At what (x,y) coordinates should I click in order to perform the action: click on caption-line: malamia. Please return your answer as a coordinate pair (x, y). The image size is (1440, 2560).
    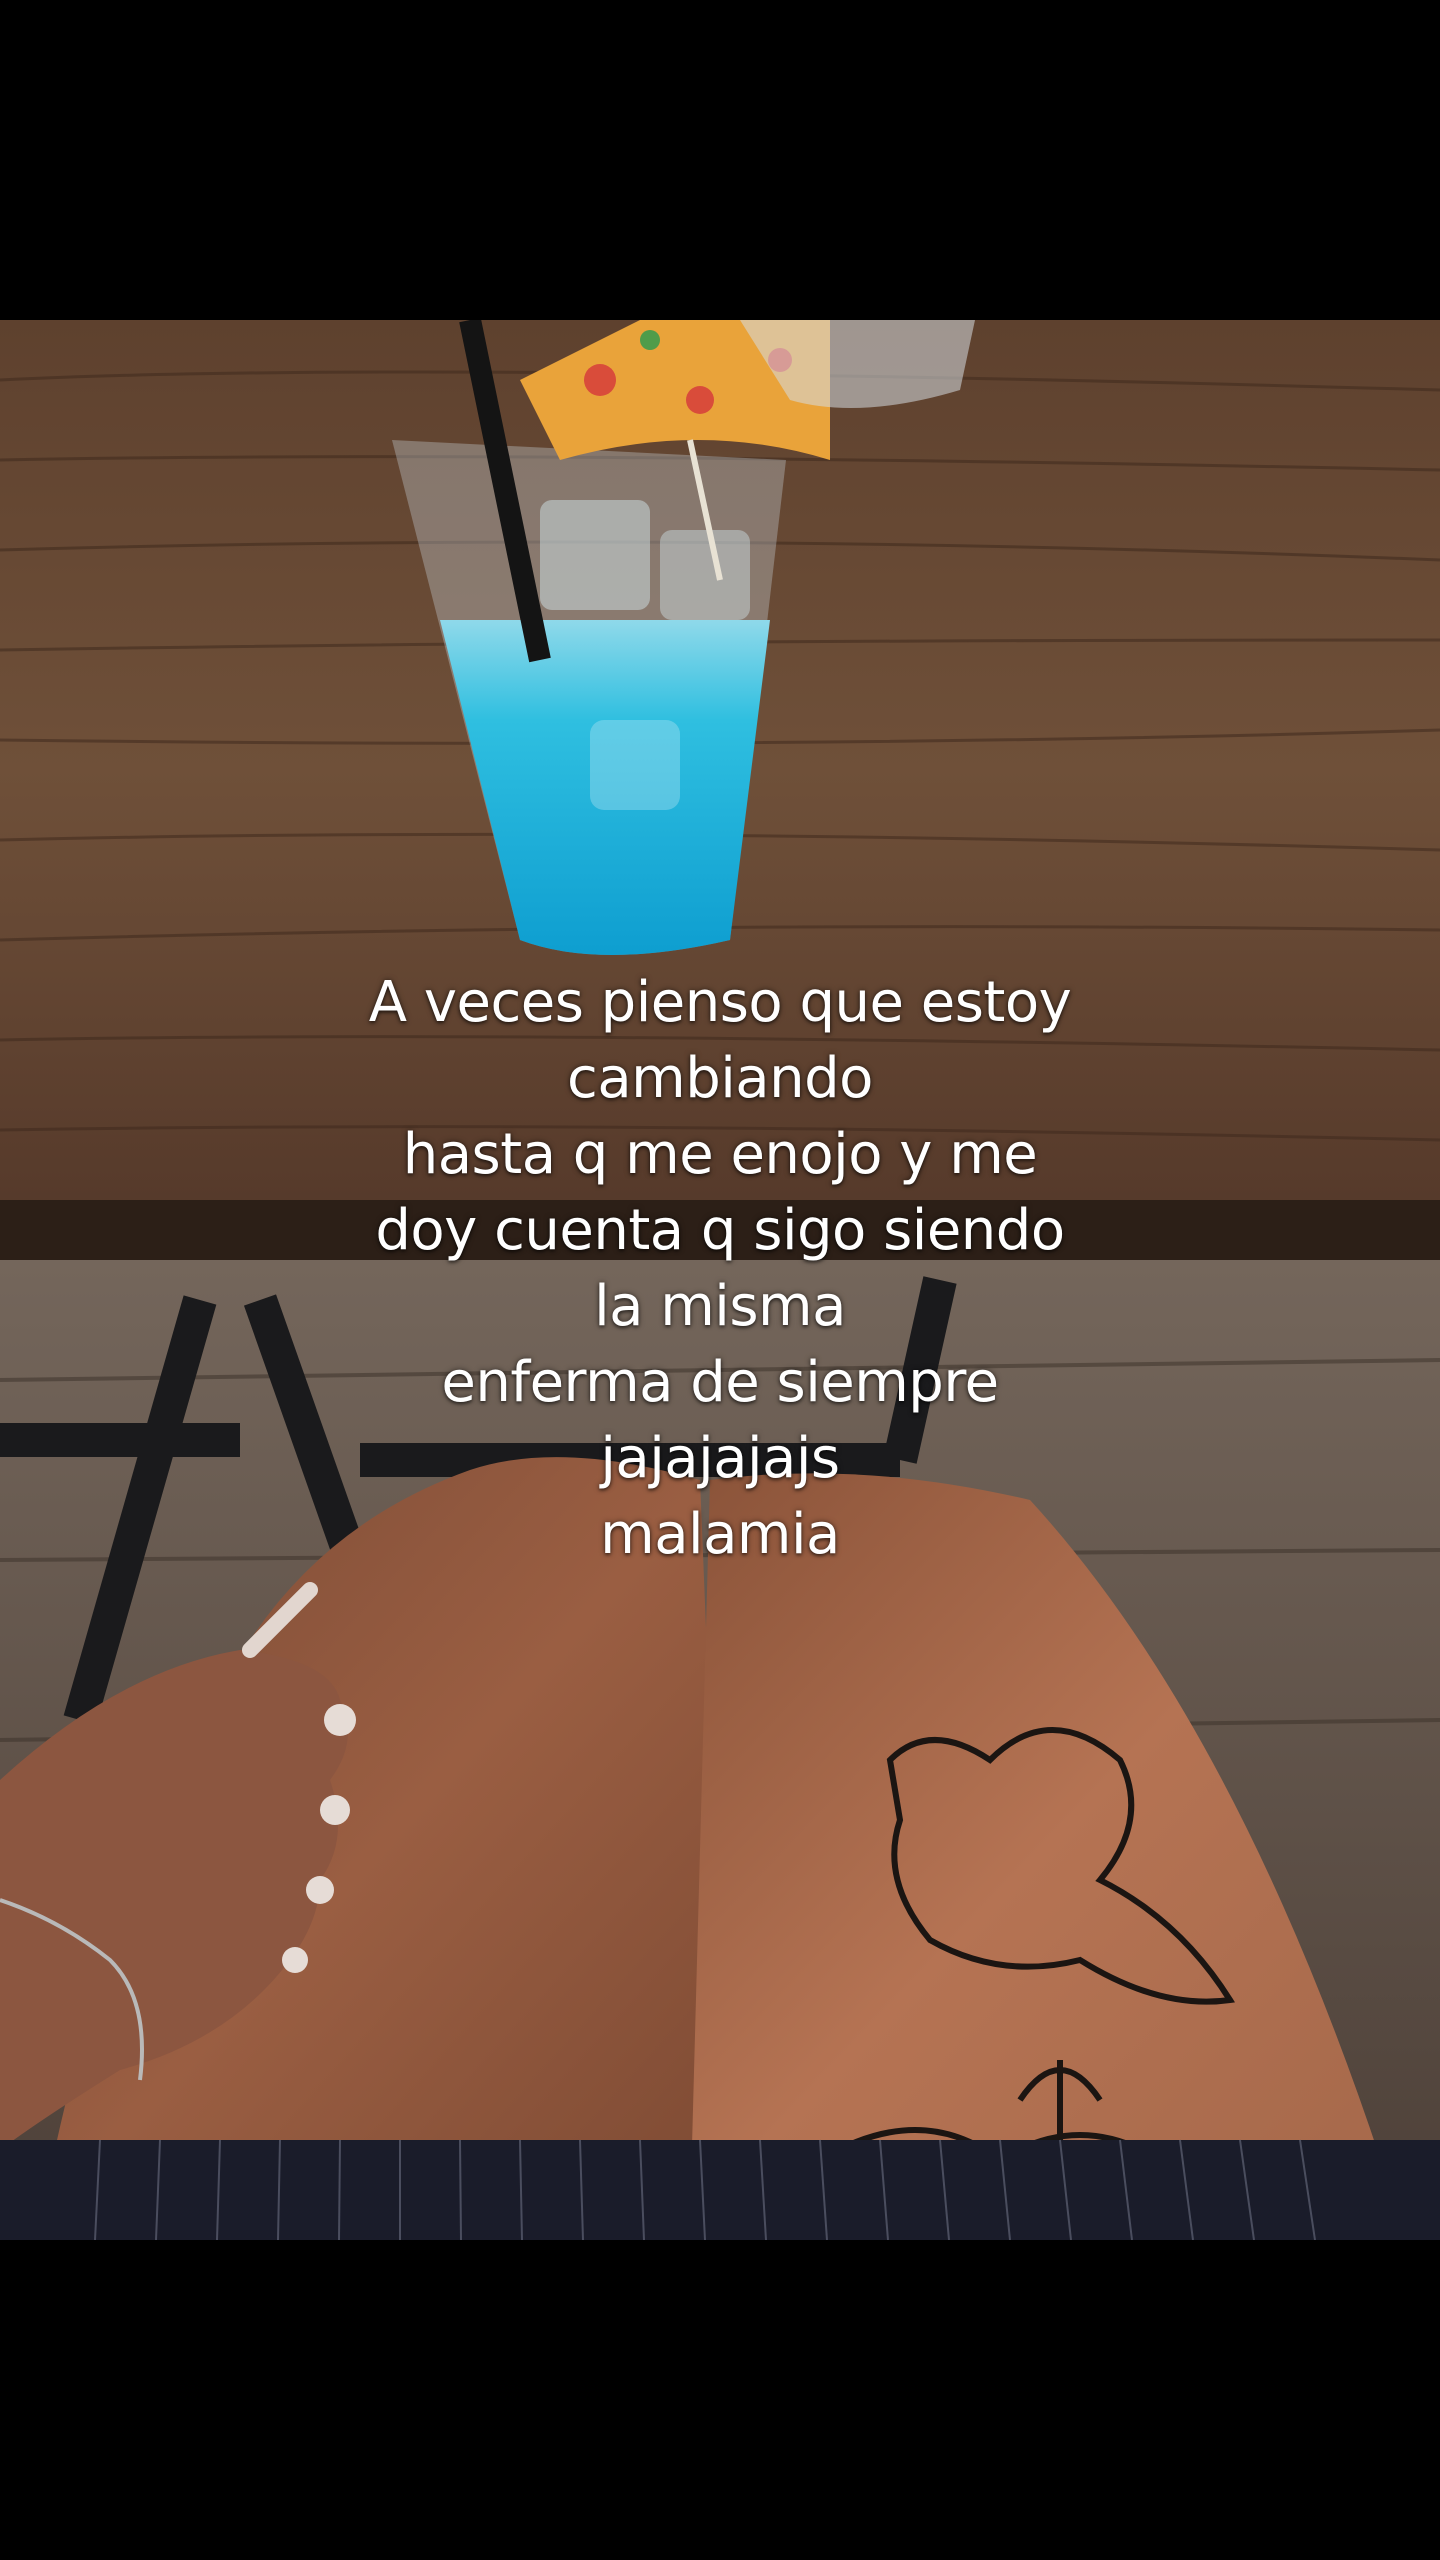
    Looking at the image, I should click on (720, 1534).